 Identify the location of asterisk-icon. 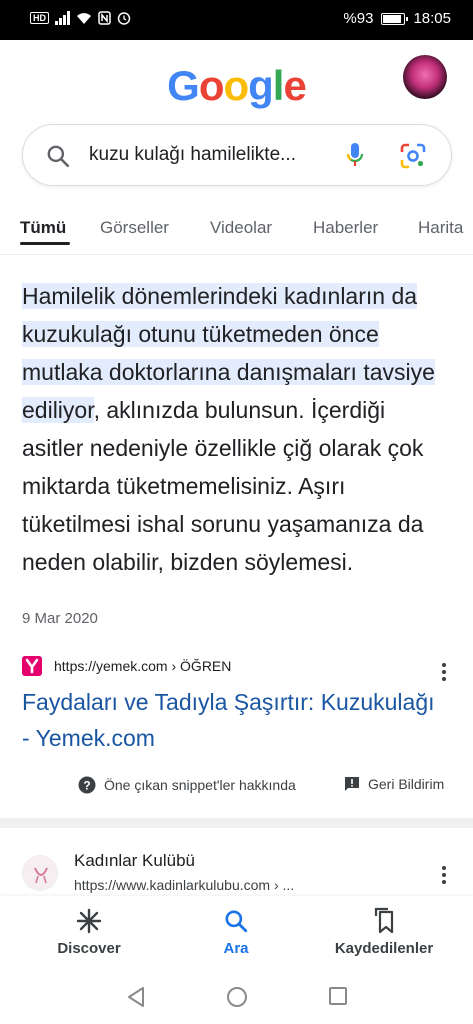
(89, 921).